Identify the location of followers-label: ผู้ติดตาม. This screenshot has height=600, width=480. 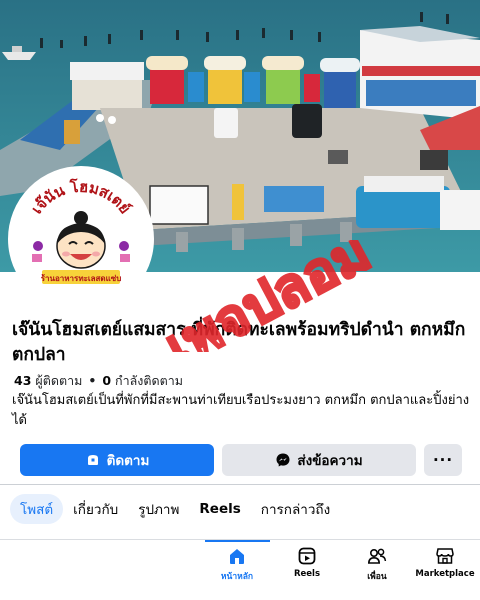
(59, 380).